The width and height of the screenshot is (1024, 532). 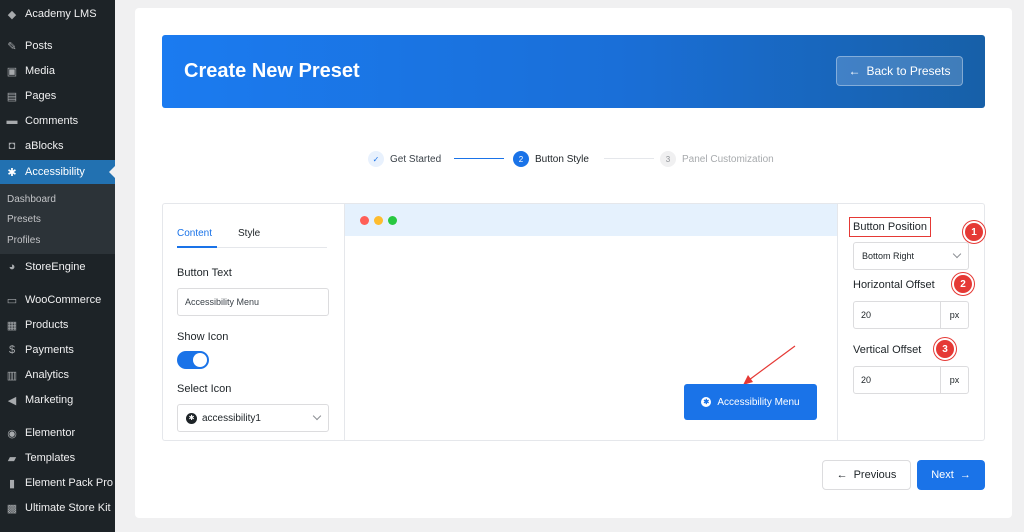 I want to click on box-icon: ▦, so click(x=12, y=325).